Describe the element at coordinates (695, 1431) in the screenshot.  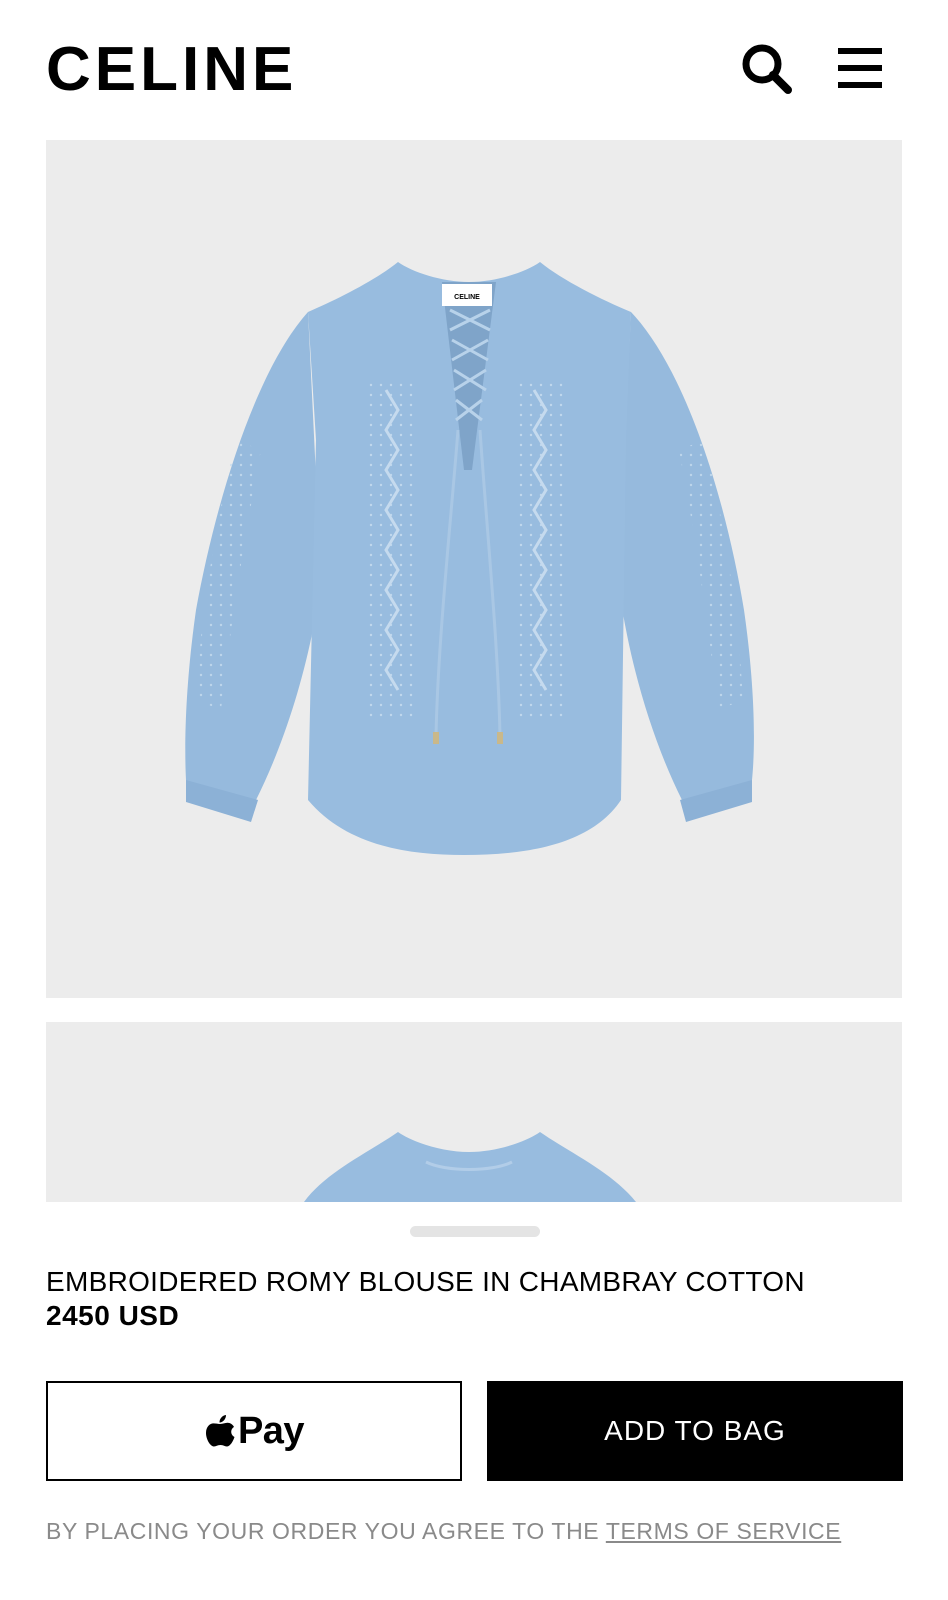
I see `add-to-bag-button: ADD TO BAG` at that location.